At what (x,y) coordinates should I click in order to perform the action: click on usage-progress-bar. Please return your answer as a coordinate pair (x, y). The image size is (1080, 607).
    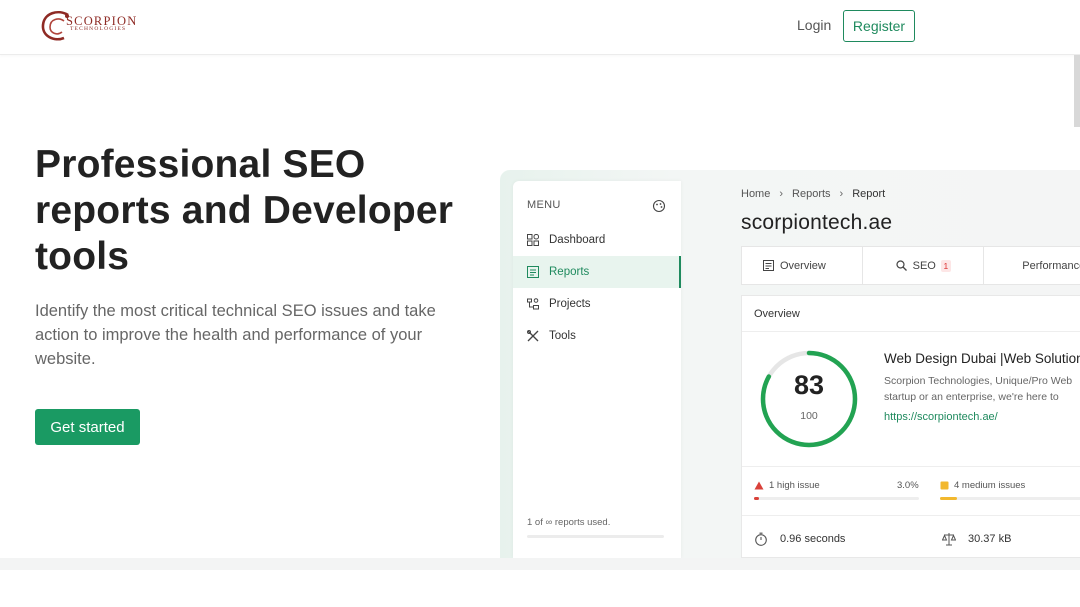
    Looking at the image, I should click on (595, 536).